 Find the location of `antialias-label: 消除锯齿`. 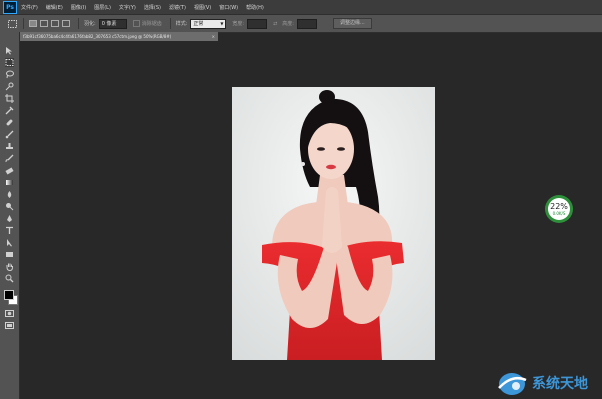

antialias-label: 消除锯齿 is located at coordinates (151, 24).